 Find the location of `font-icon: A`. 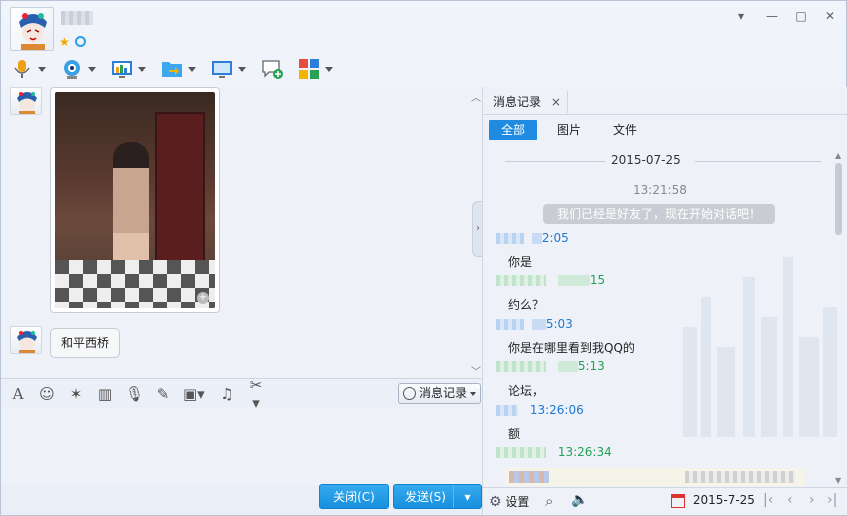

font-icon: A is located at coordinates (18, 394).